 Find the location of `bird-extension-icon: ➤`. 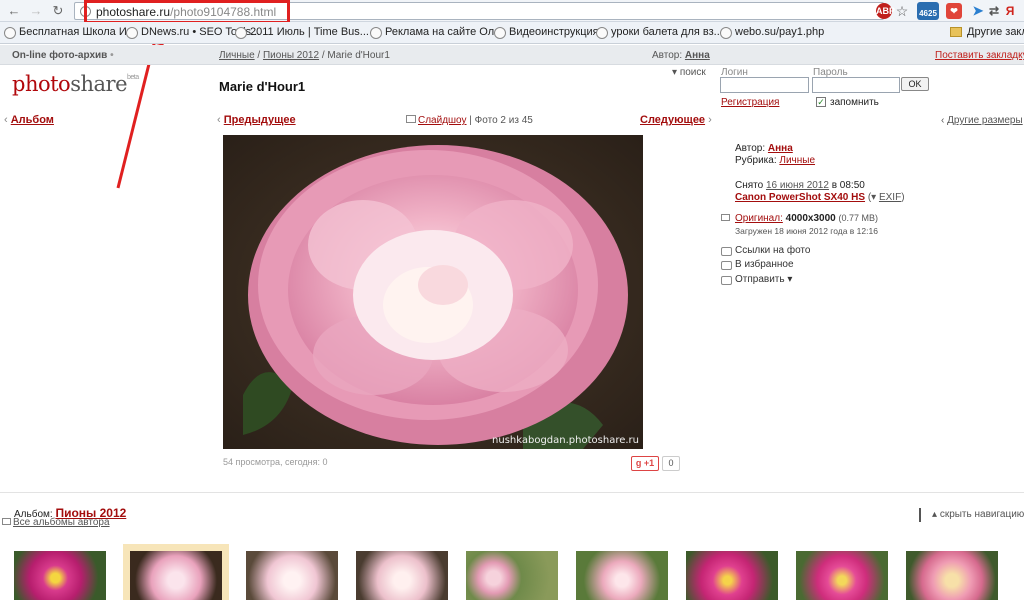

bird-extension-icon: ➤ is located at coordinates (978, 11).